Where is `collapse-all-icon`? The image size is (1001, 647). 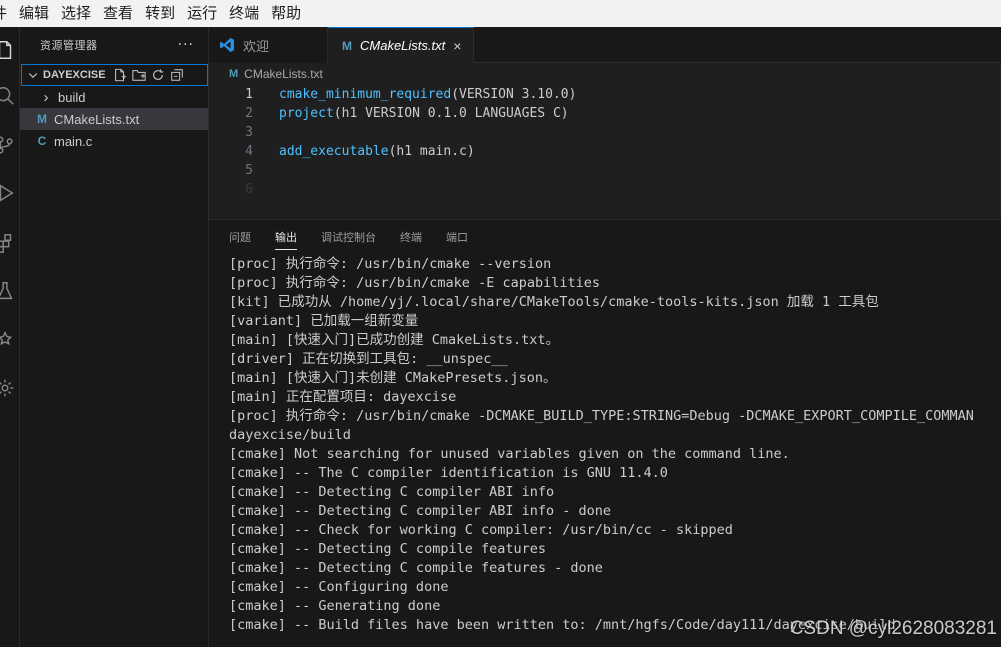 collapse-all-icon is located at coordinates (177, 75).